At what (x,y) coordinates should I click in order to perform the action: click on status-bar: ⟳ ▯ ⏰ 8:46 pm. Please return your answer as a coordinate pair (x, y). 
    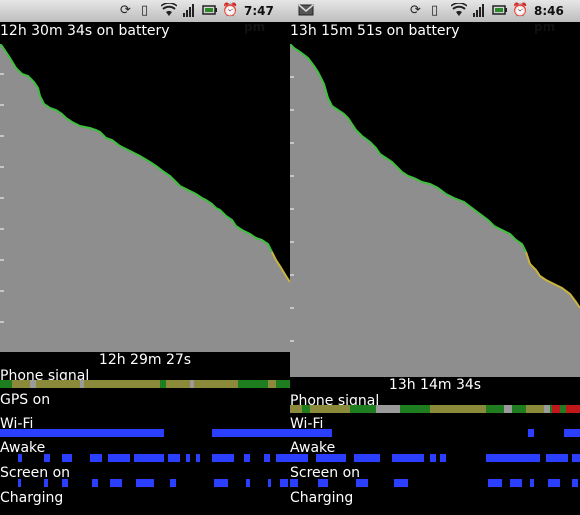
    Looking at the image, I should click on (435, 17).